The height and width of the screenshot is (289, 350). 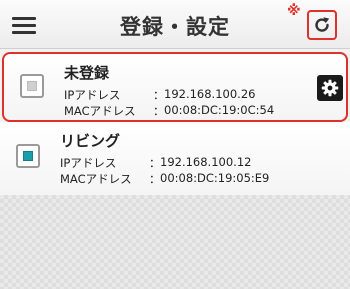 I want to click on device-name: 未登録, so click(x=87, y=73).